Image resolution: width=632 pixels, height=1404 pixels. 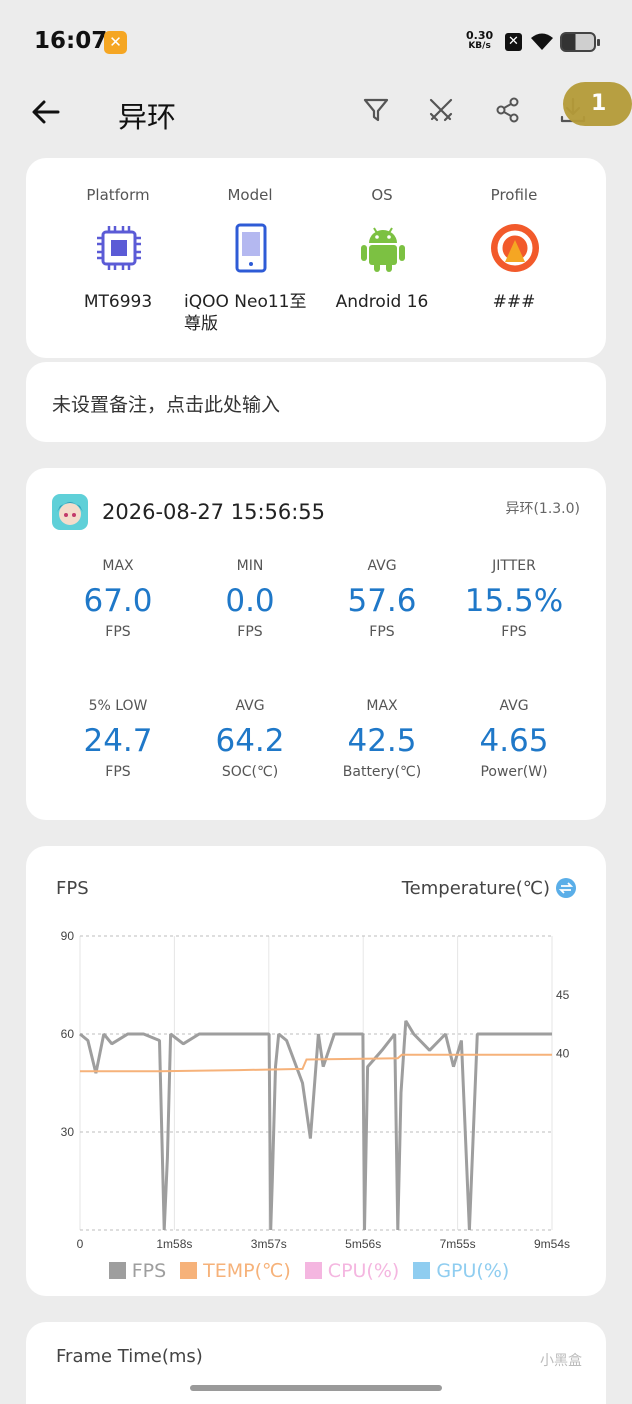 I want to click on x-tick-label: 7m55s, so click(x=458, y=1244).